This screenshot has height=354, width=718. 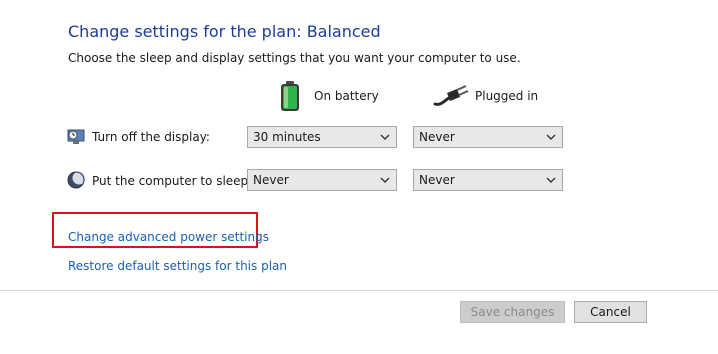 What do you see at coordinates (512, 312) in the screenshot?
I see `save-changes-button: Save changes` at bounding box center [512, 312].